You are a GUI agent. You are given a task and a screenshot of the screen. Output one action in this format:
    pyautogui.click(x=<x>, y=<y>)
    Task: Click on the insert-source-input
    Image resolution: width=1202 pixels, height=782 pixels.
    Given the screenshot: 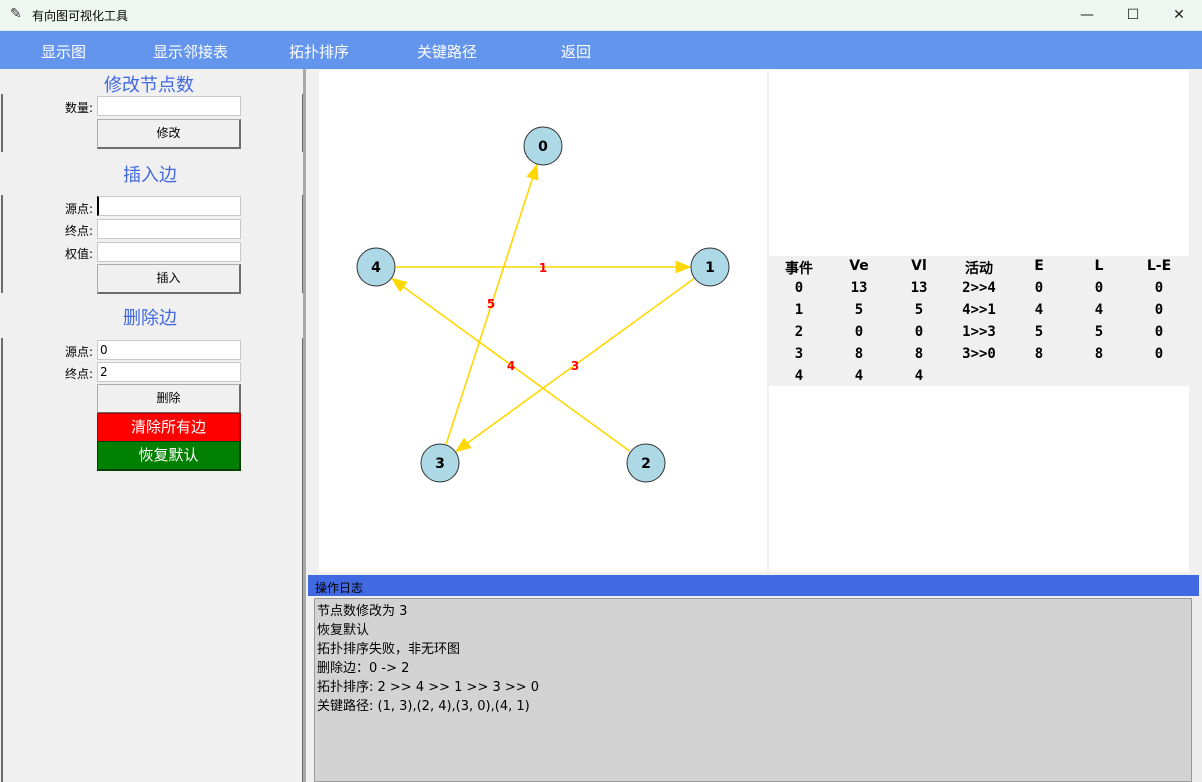 What is the action you would take?
    pyautogui.click(x=169, y=206)
    